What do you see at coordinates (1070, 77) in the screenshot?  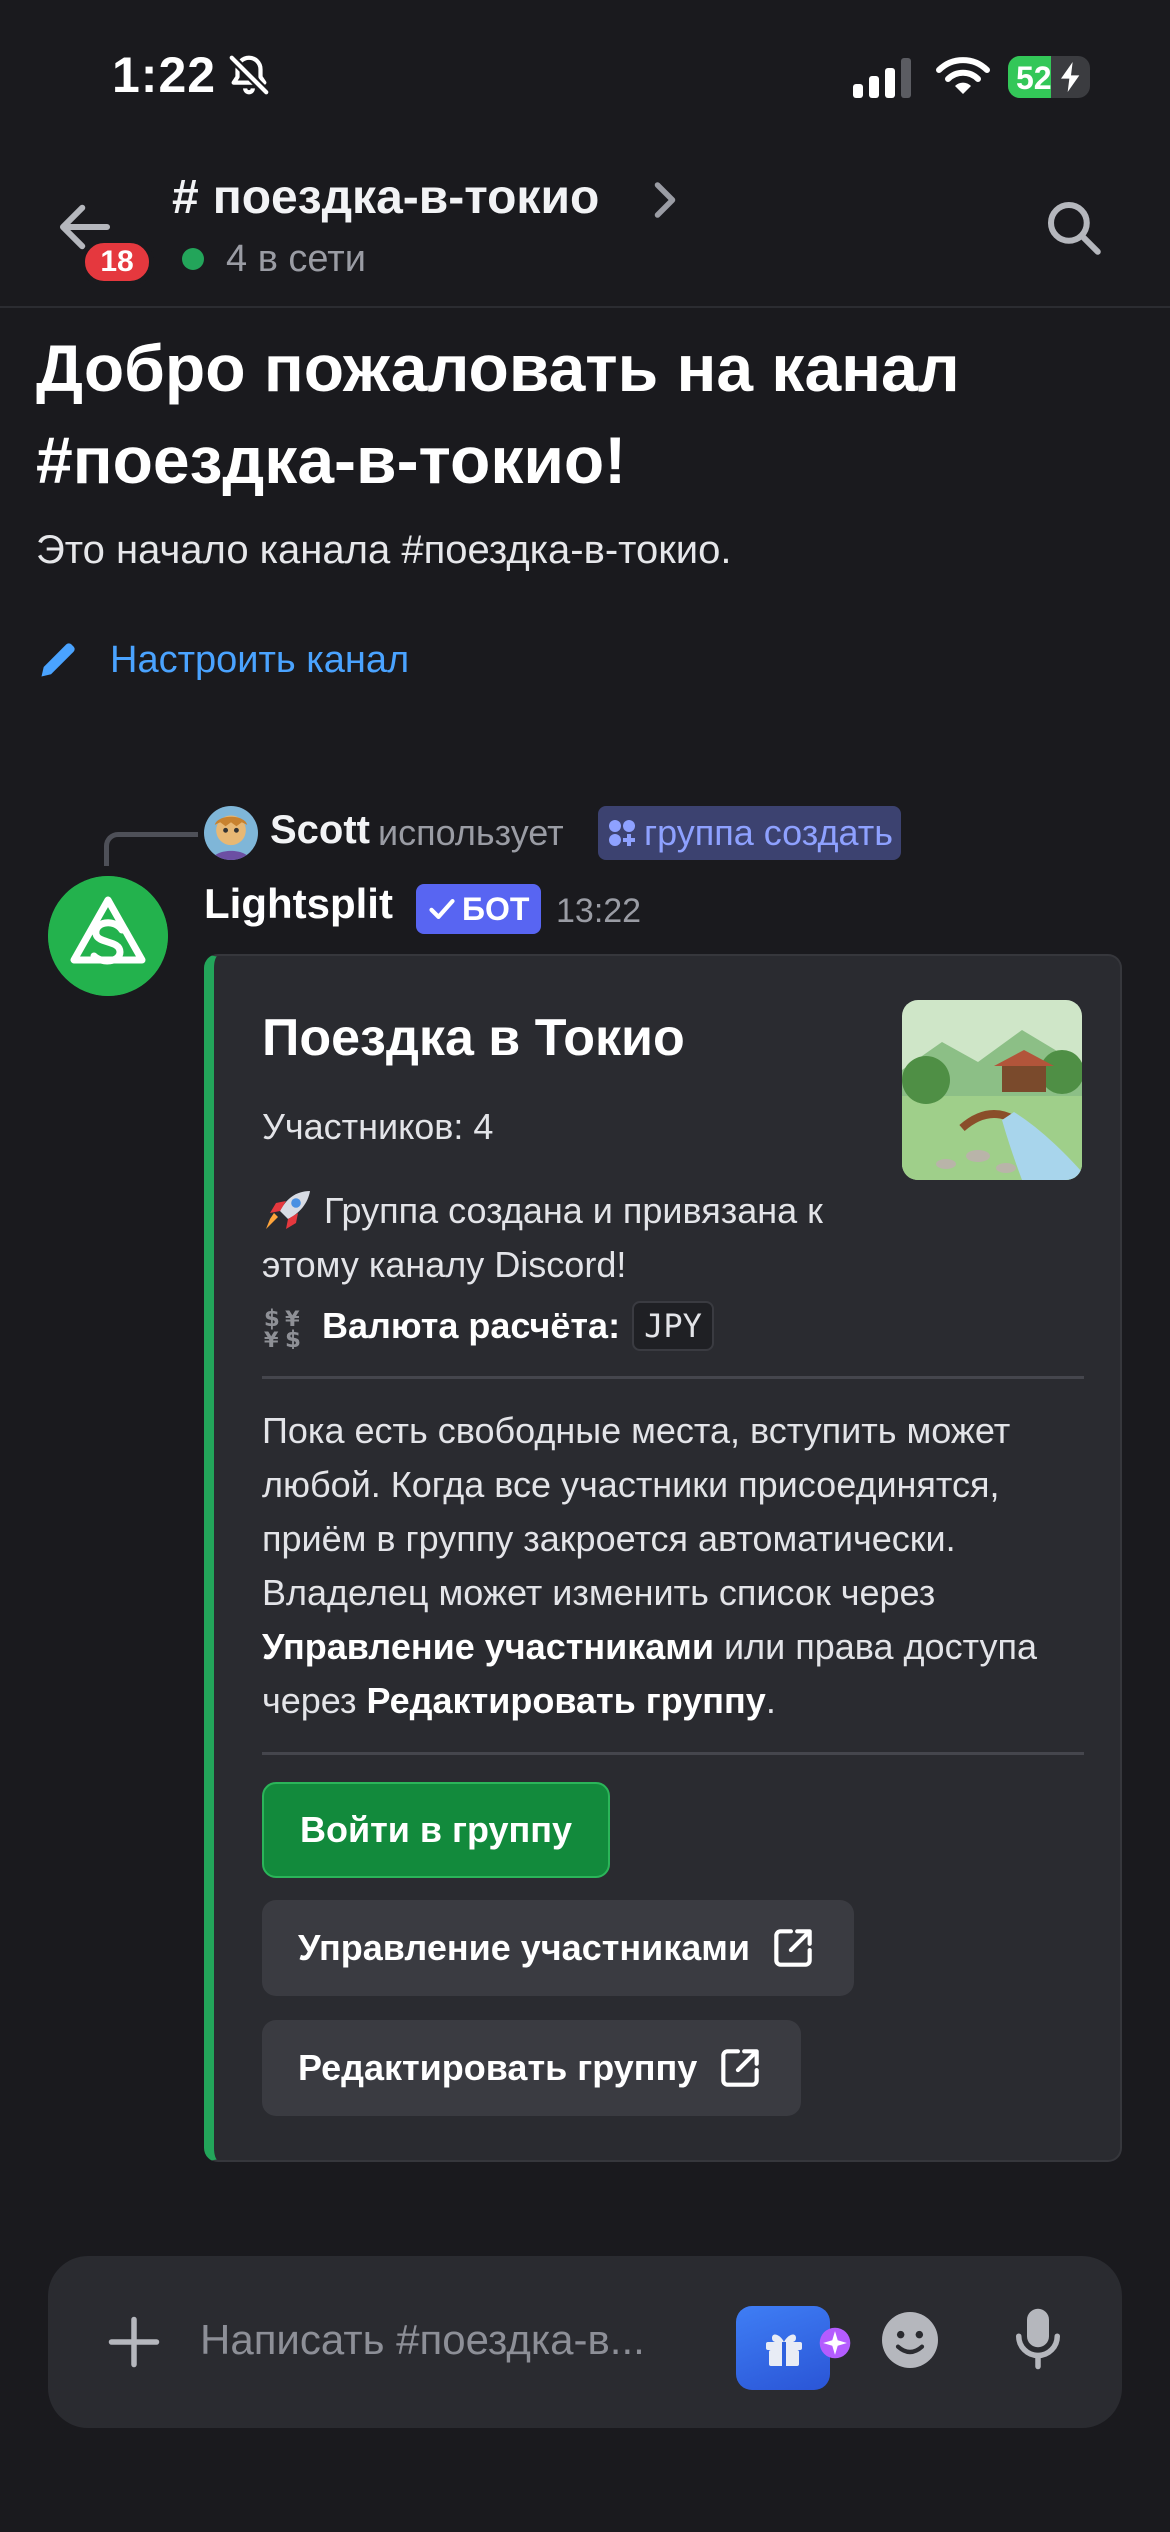 I see `bolt-icon` at bounding box center [1070, 77].